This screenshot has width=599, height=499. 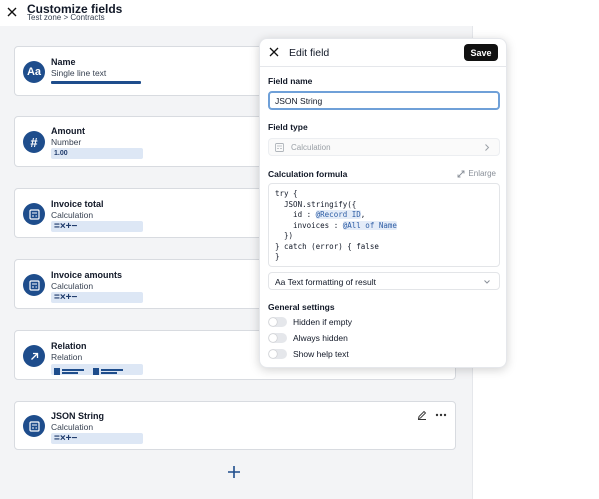 I want to click on code-line: invoices : @All of Name, so click(x=384, y=226).